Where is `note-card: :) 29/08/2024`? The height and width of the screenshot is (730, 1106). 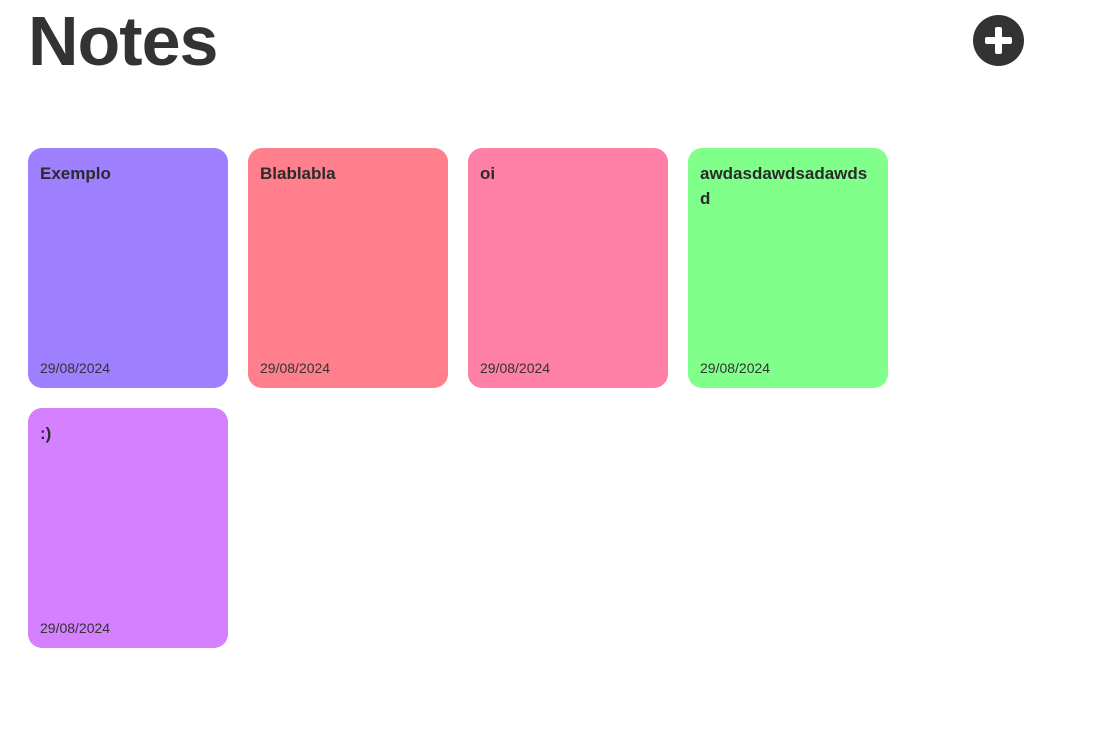 note-card: :) 29/08/2024 is located at coordinates (128, 528).